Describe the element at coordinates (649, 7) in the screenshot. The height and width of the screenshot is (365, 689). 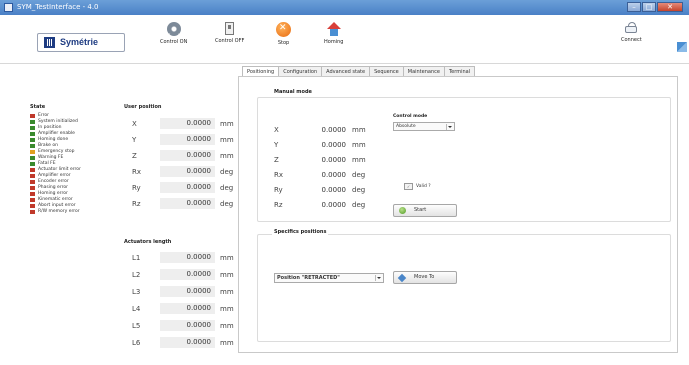
I see `maximize-button: □` at that location.